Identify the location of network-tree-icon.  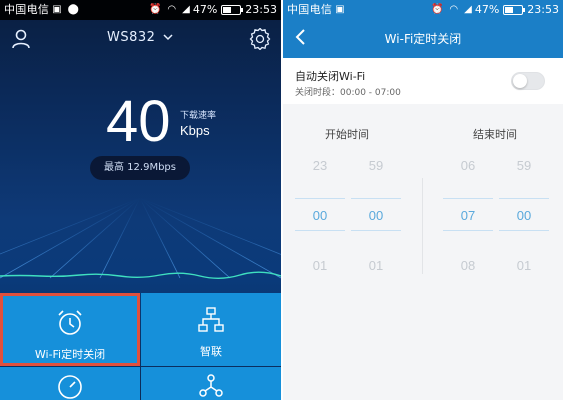
(211, 319).